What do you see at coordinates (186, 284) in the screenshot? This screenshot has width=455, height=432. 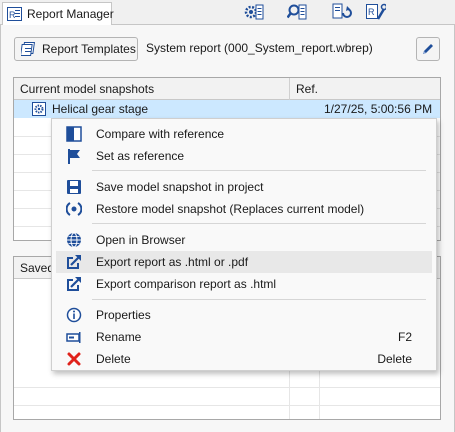 I see `menu-item-label: Export comparison report as .html` at bounding box center [186, 284].